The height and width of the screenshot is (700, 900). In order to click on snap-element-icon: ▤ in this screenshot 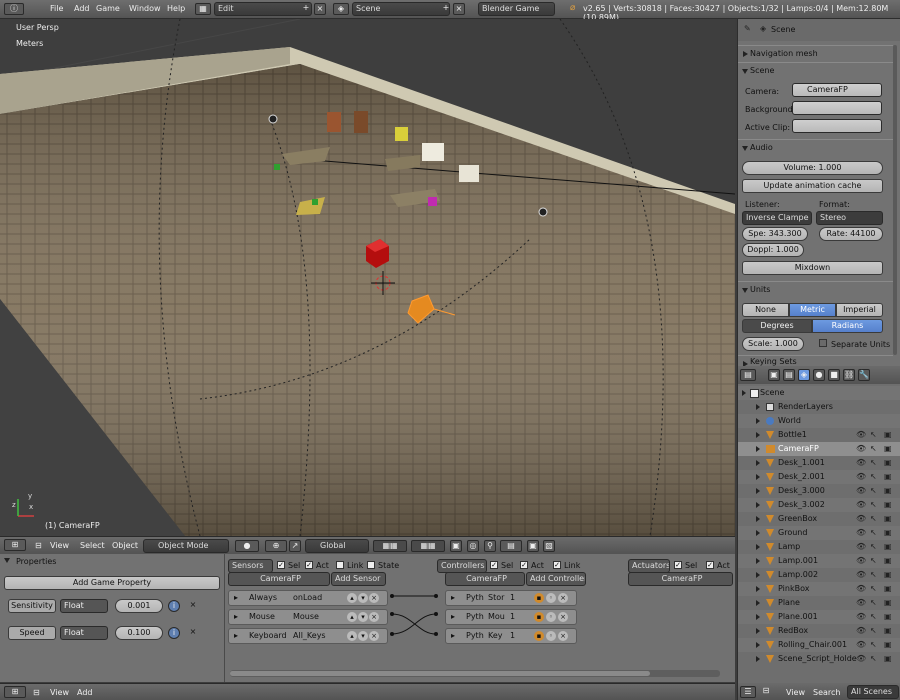, I will do `click(511, 546)`.